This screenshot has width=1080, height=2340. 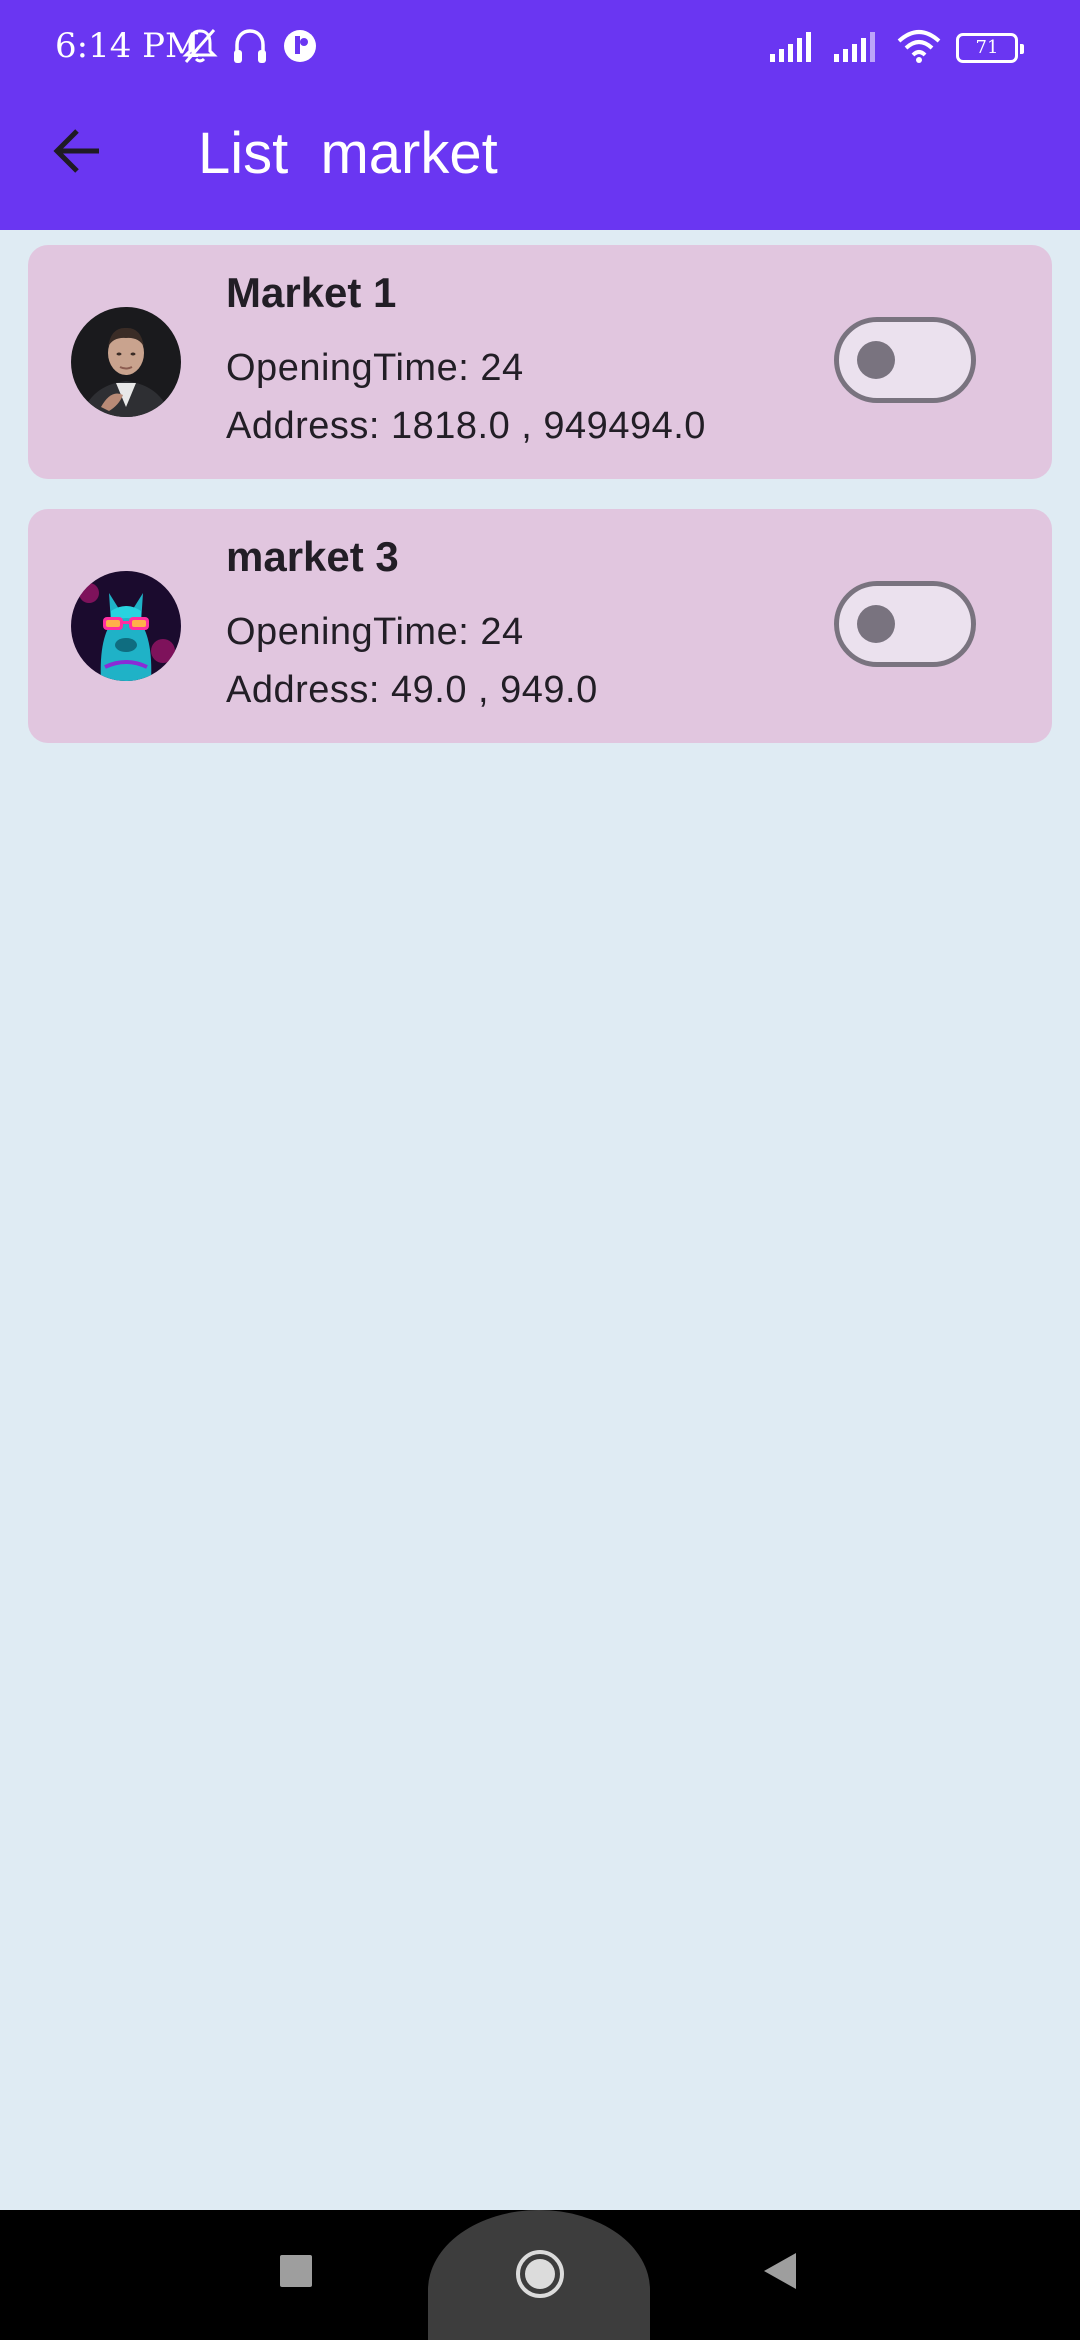 I want to click on headphones-icon, so click(x=250, y=48).